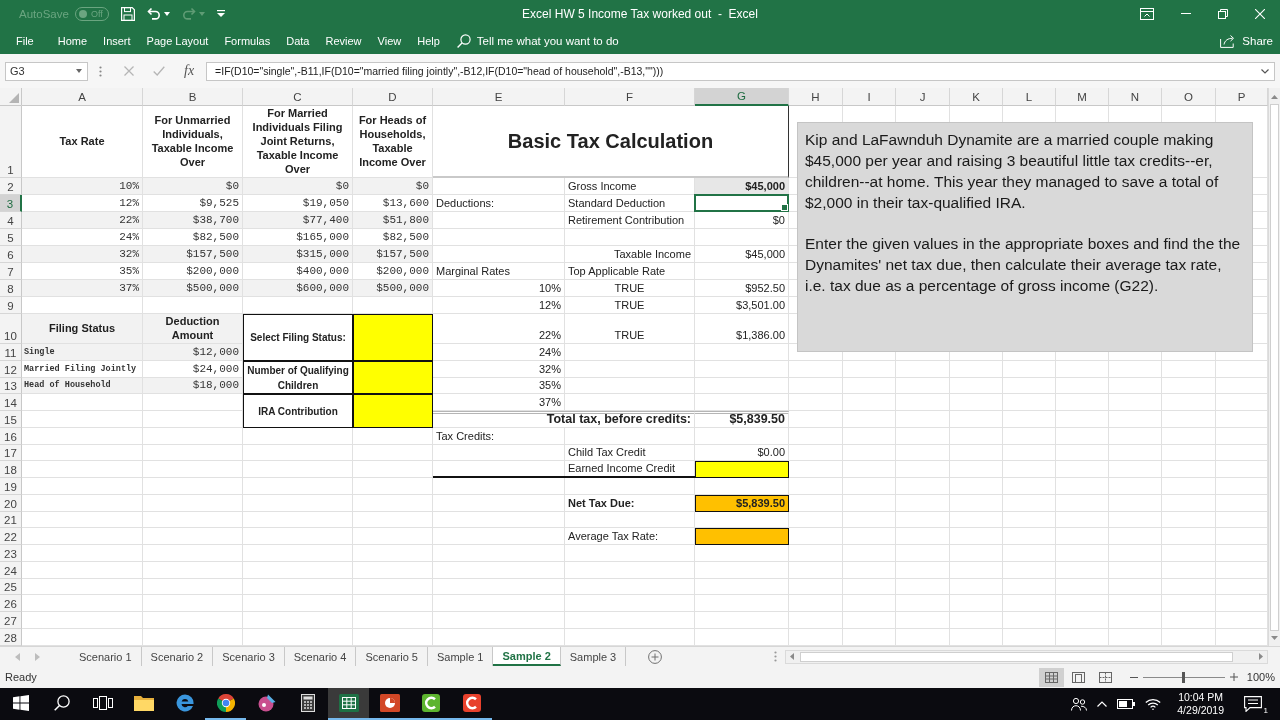 The image size is (1280, 720). I want to click on row-header: 23, so click(11, 553).